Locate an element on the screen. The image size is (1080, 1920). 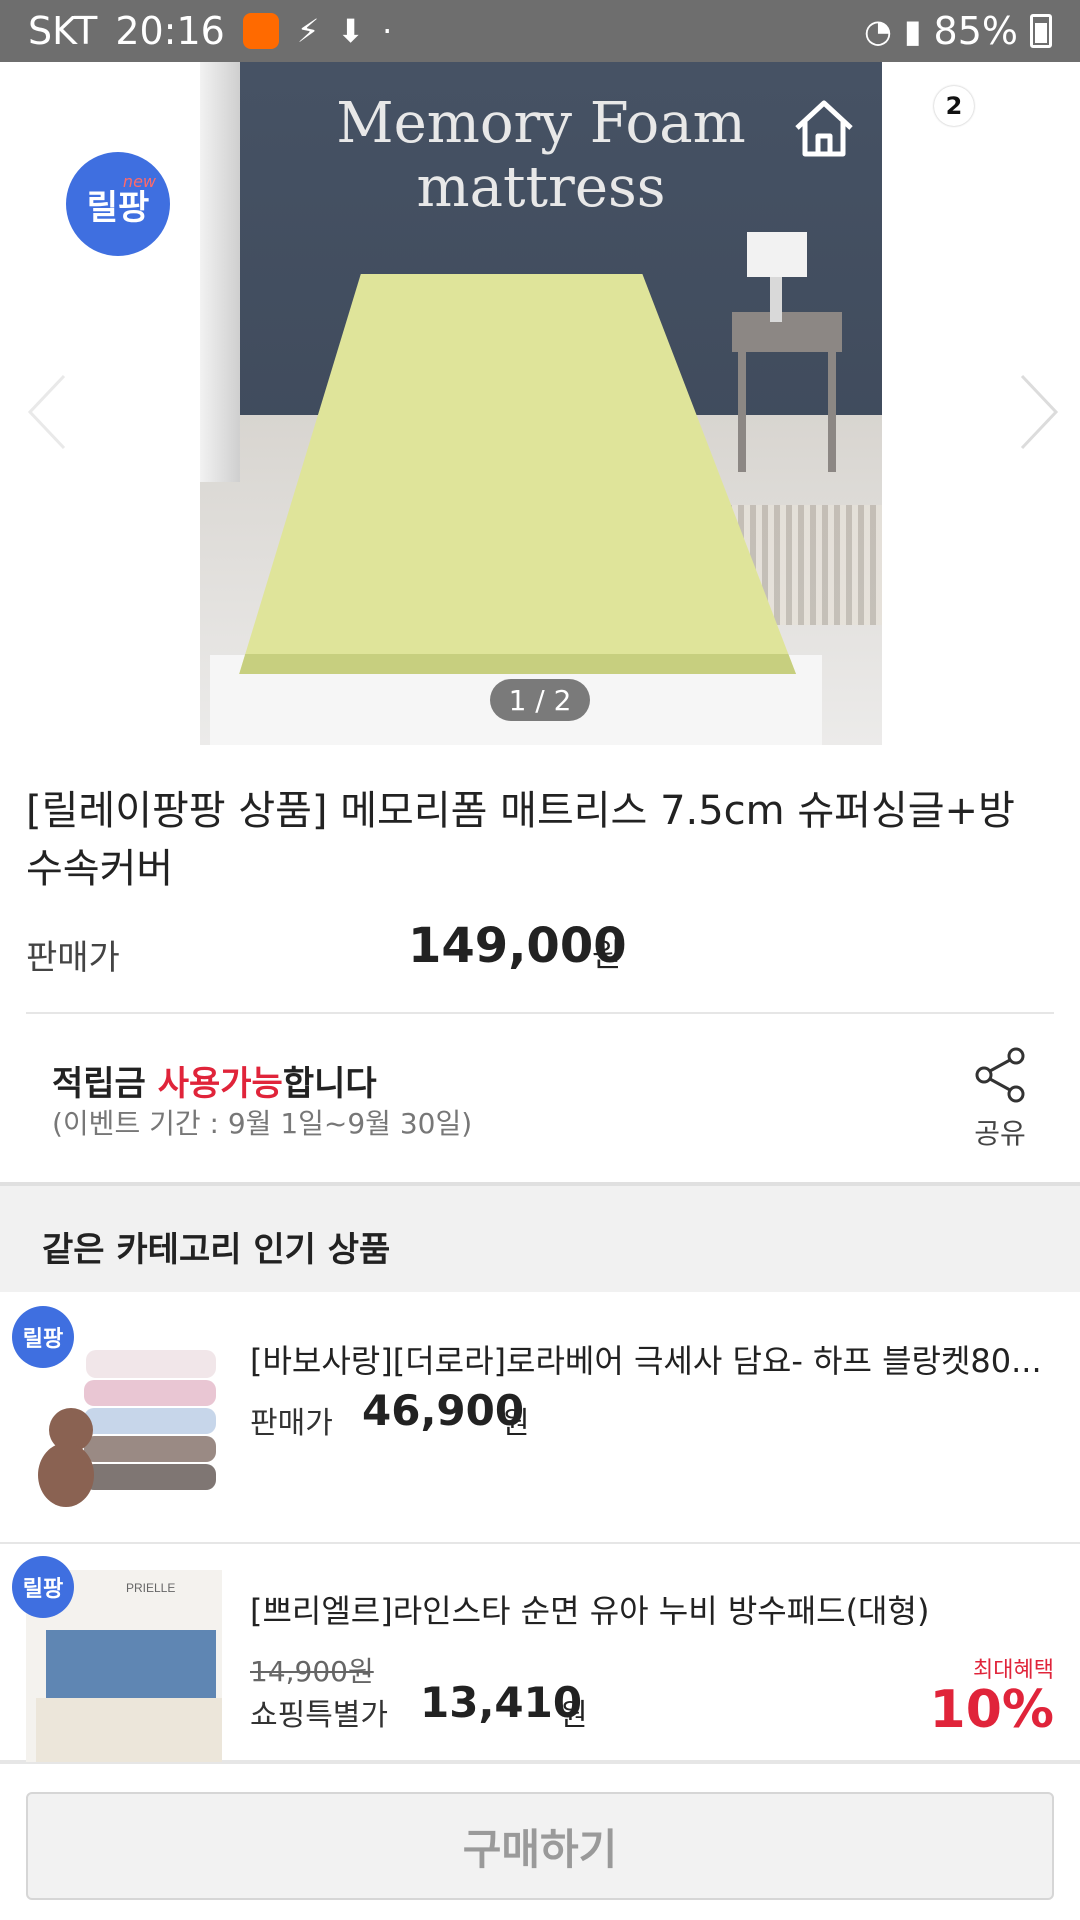
product-price: 13,410 is located at coordinates (501, 1702).